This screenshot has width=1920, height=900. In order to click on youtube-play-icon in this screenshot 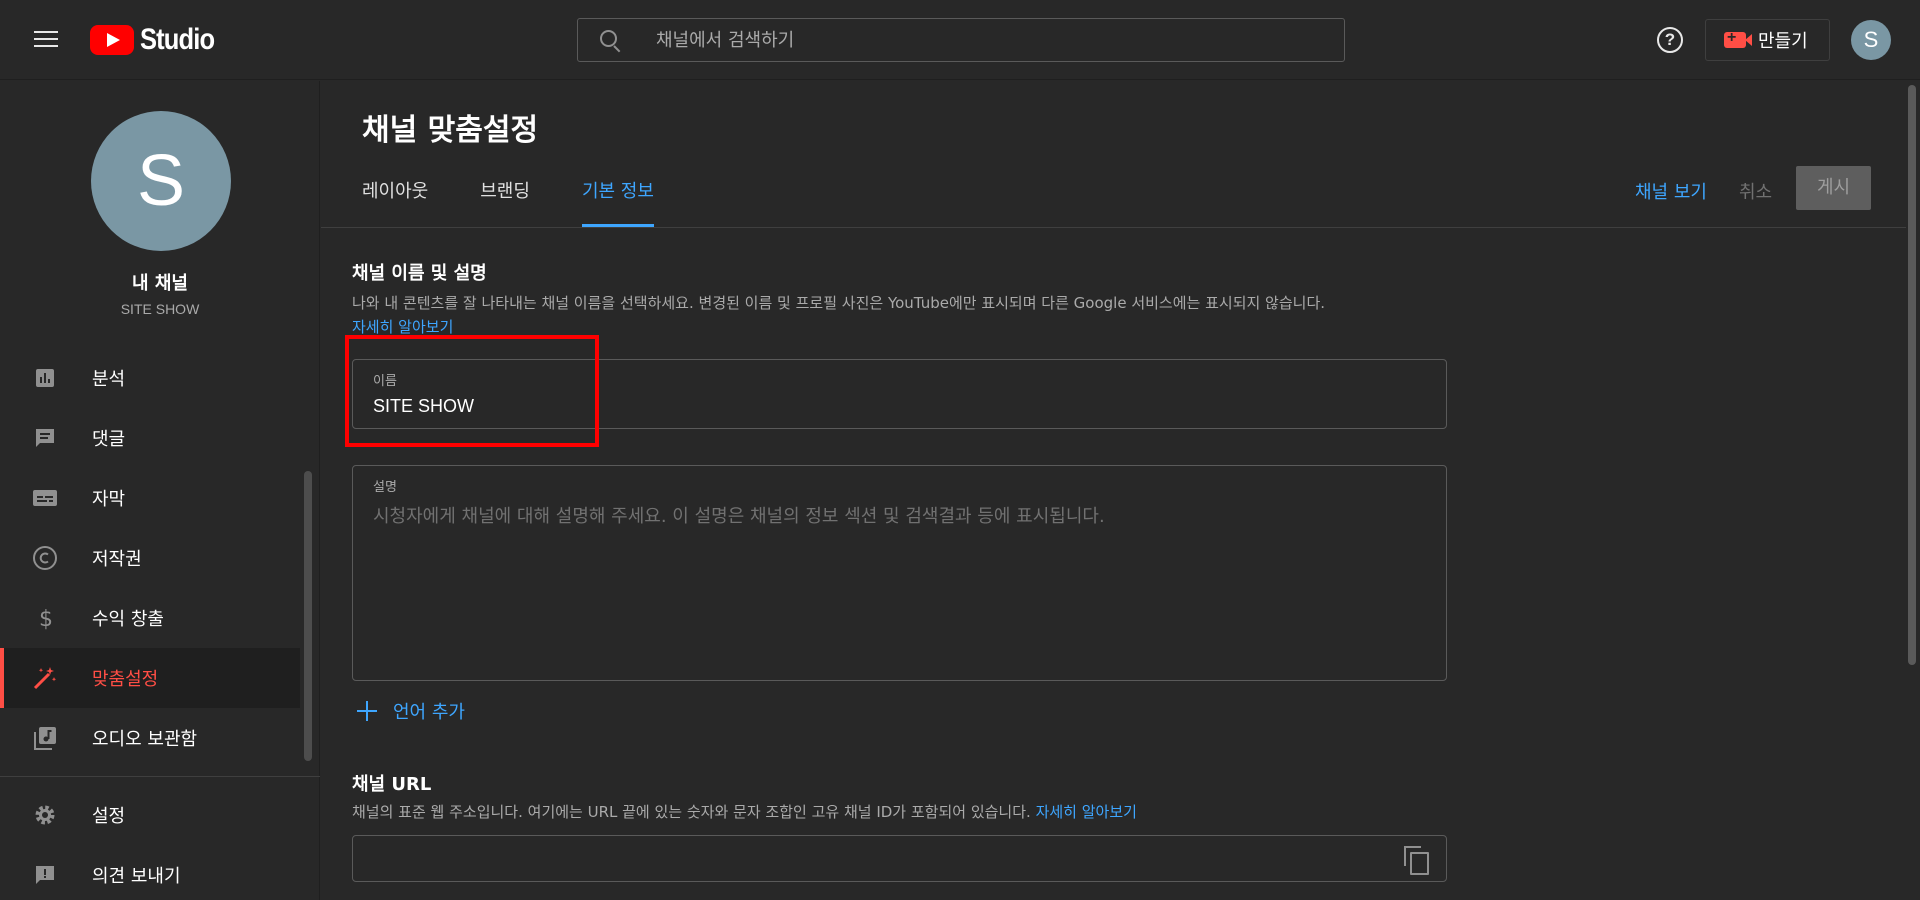, I will do `click(112, 40)`.